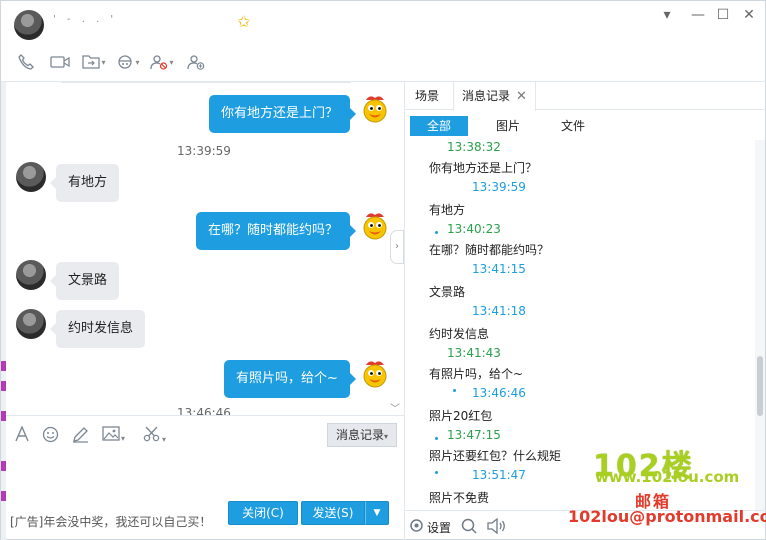  Describe the element at coordinates (60, 62) in the screenshot. I see `video-call-icon` at that location.